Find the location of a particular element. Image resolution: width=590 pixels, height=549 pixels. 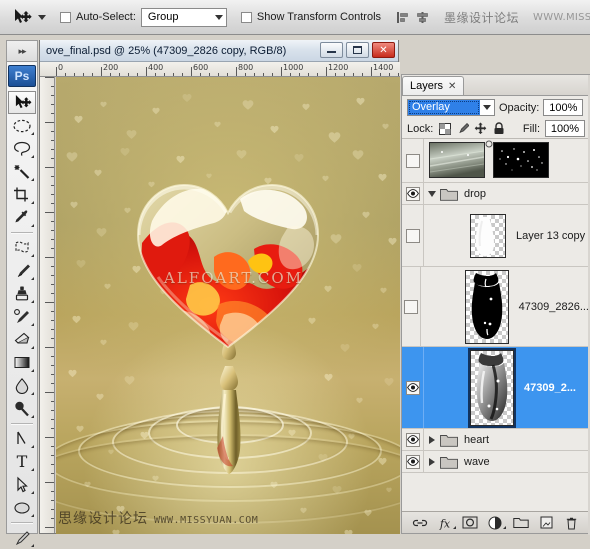

ellipse-shape-tool is located at coordinates (22, 507).